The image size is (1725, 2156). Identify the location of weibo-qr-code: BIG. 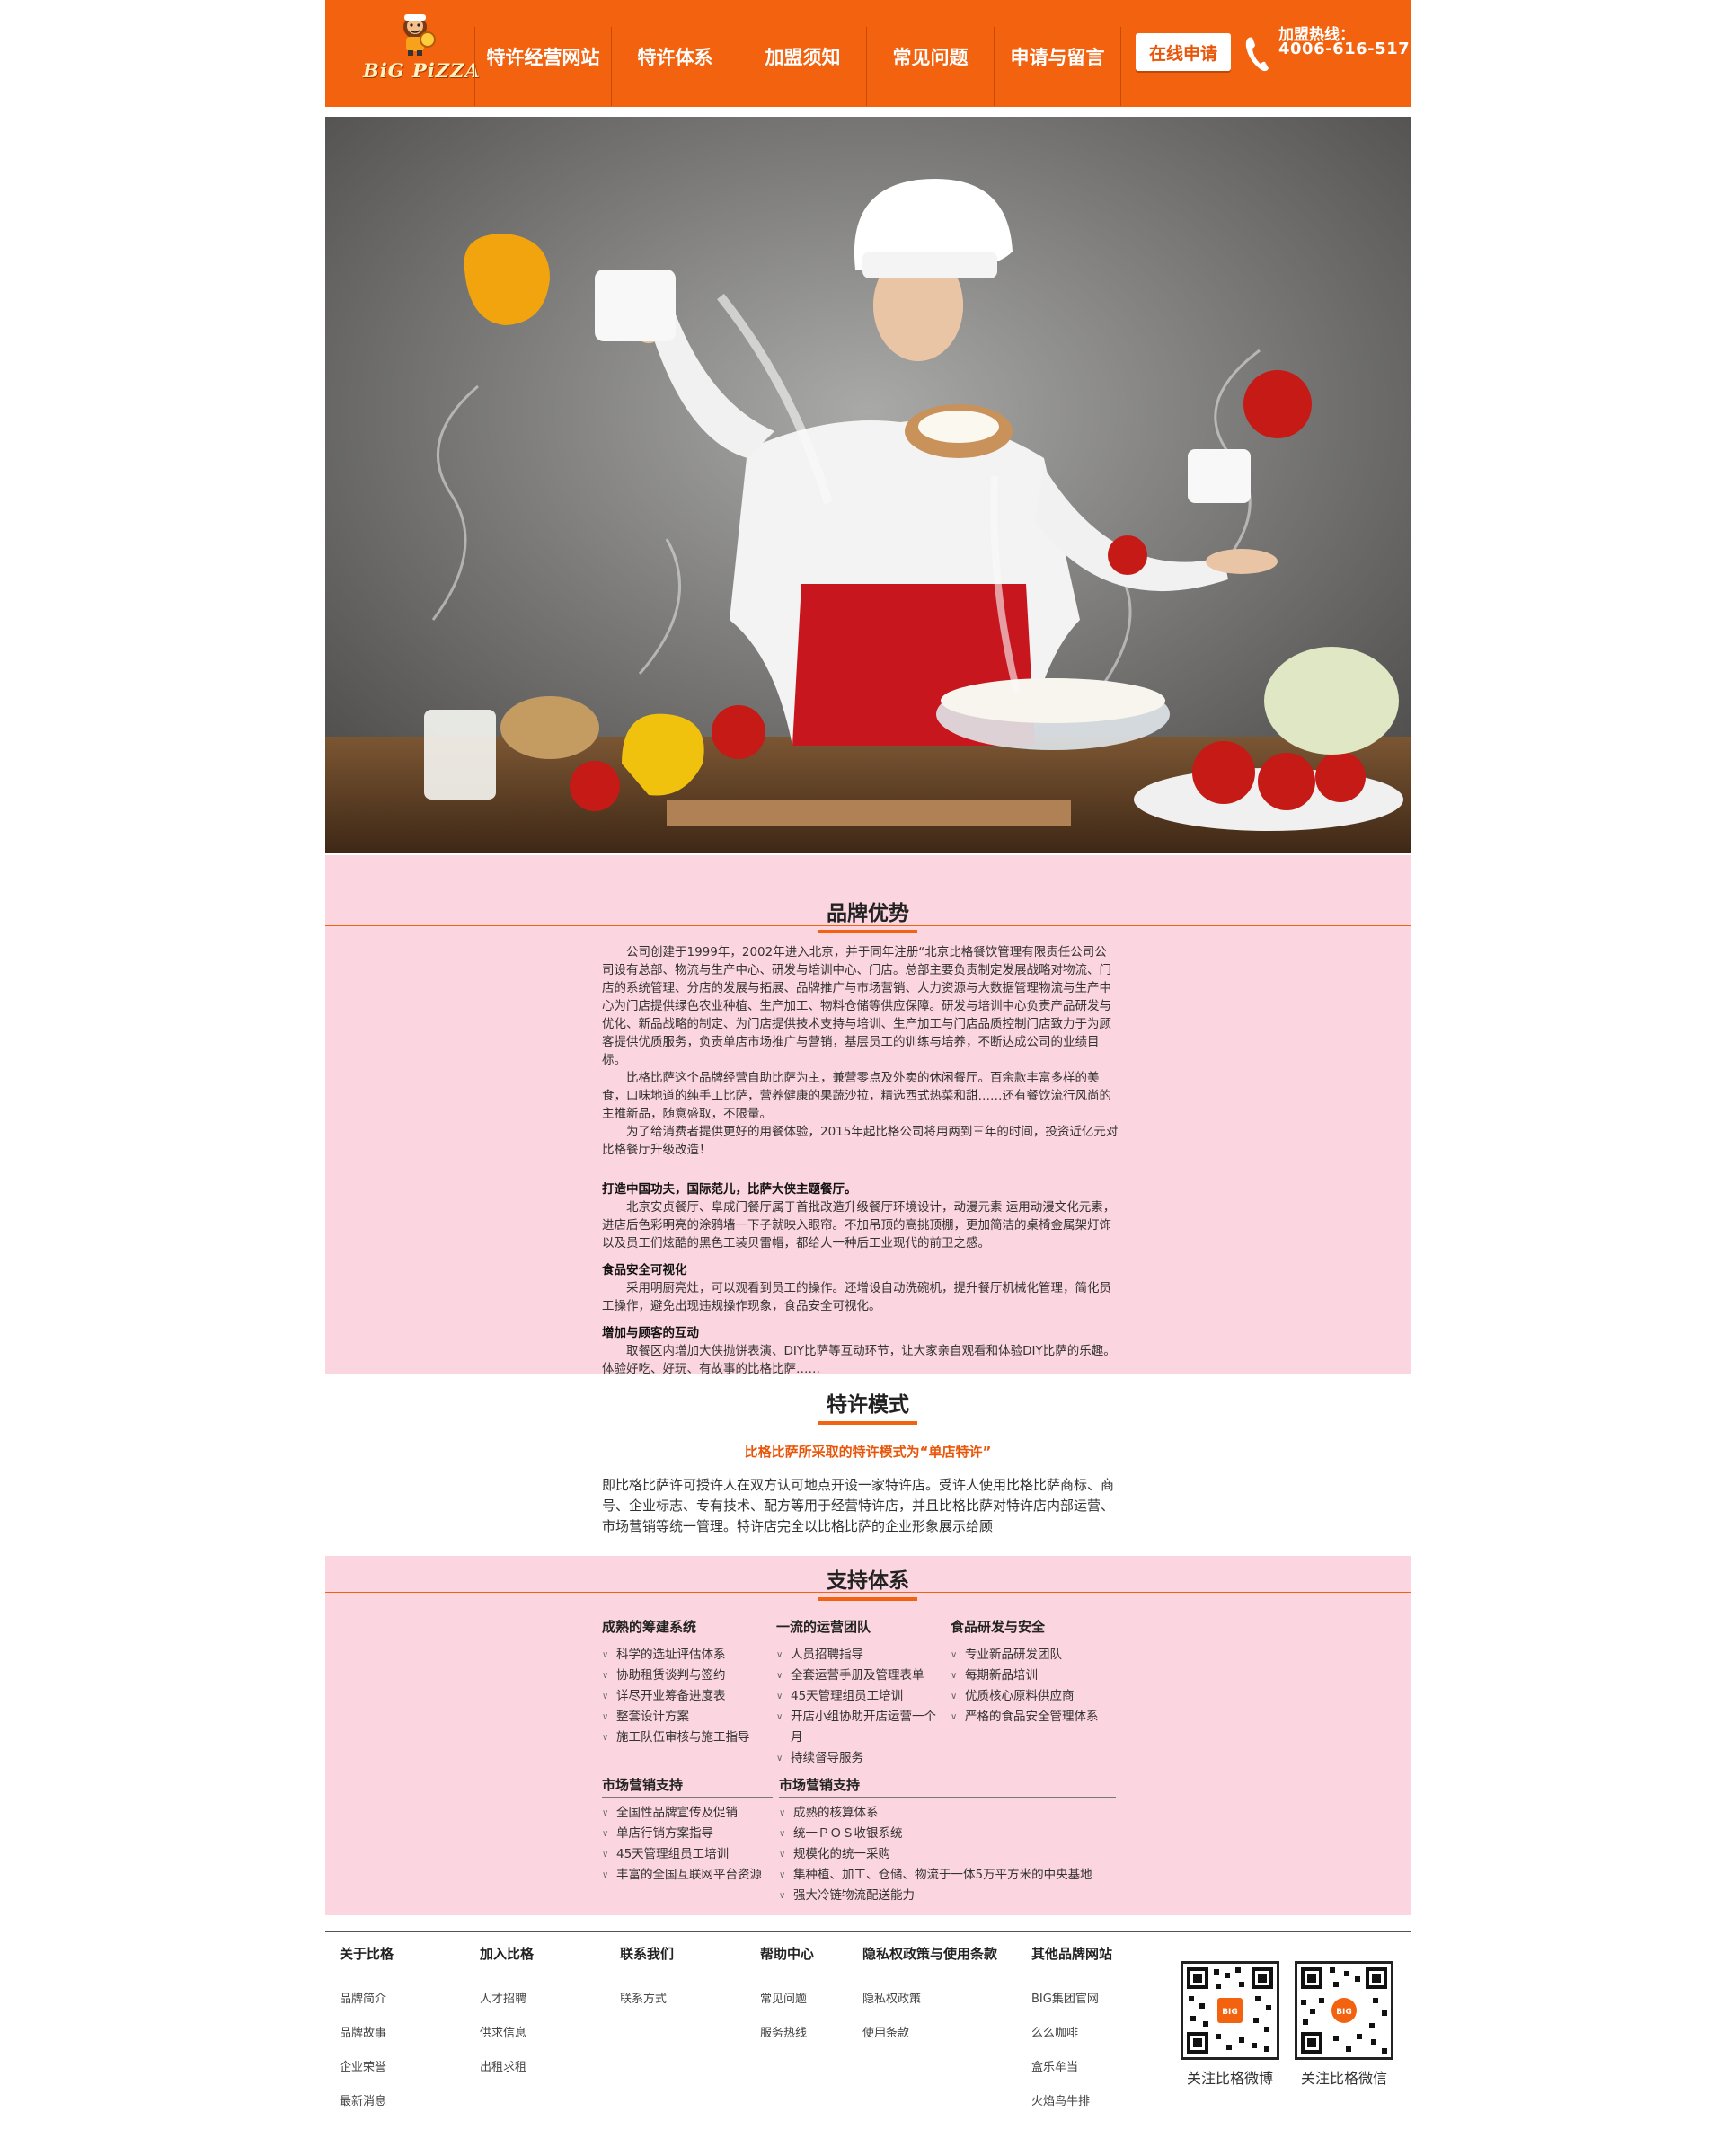
(1230, 2010).